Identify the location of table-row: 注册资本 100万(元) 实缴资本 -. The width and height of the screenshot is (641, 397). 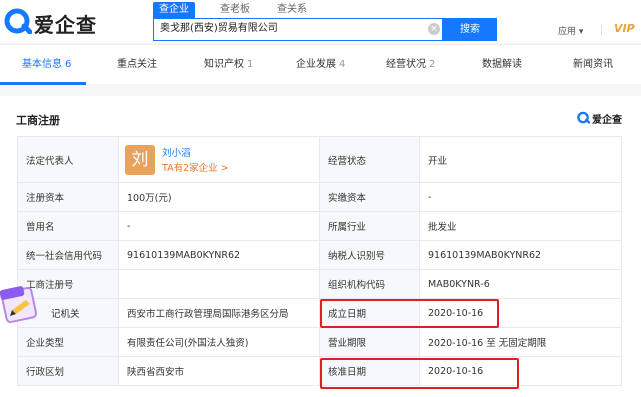
(319, 197).